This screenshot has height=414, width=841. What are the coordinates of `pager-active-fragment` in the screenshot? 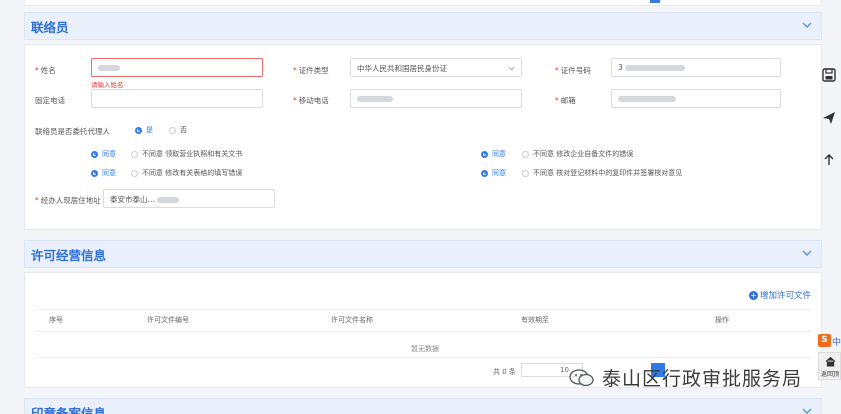 It's located at (655, 1).